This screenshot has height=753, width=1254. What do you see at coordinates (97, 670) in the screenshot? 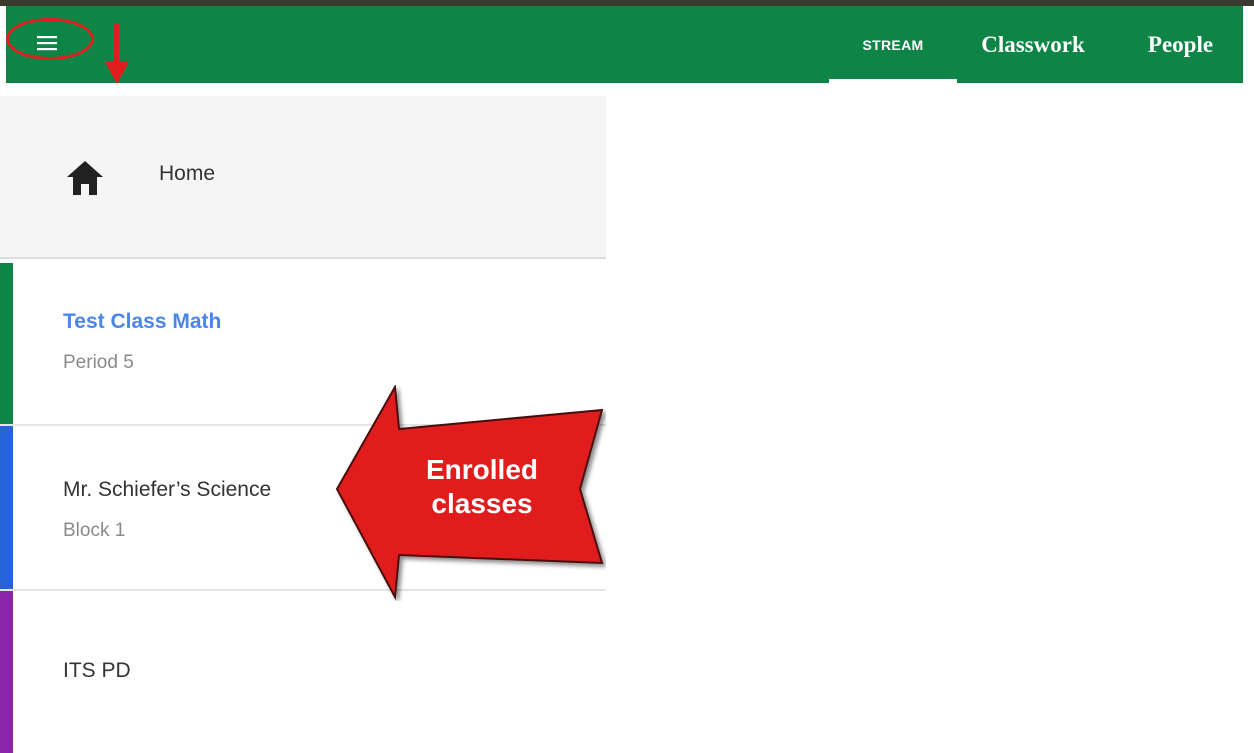
I see `class-name: ITS PD` at bounding box center [97, 670].